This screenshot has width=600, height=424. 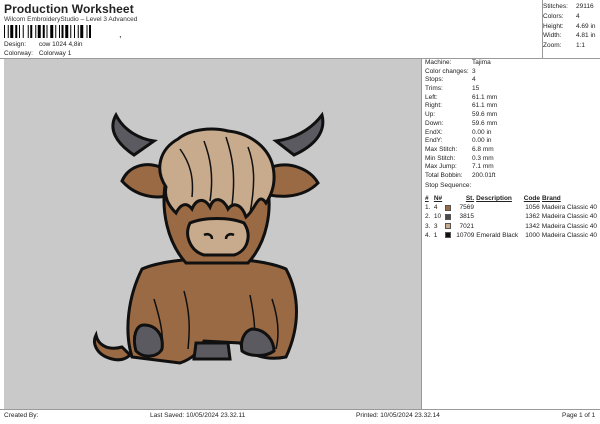 What do you see at coordinates (568, 6) in the screenshot?
I see `stat-stitches: Stitches: 29116` at bounding box center [568, 6].